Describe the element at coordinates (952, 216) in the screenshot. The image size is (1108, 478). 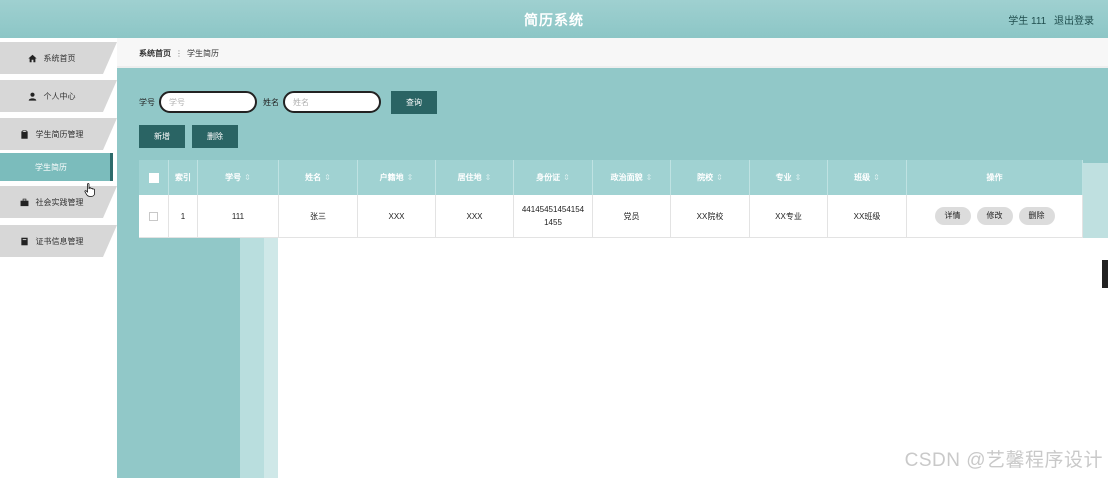
I see `detail-button: 详情` at that location.